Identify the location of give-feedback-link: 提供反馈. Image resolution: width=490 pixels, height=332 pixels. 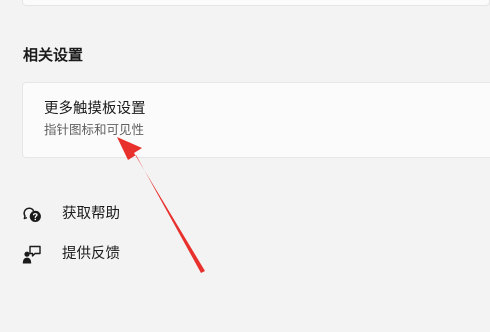
(71, 254).